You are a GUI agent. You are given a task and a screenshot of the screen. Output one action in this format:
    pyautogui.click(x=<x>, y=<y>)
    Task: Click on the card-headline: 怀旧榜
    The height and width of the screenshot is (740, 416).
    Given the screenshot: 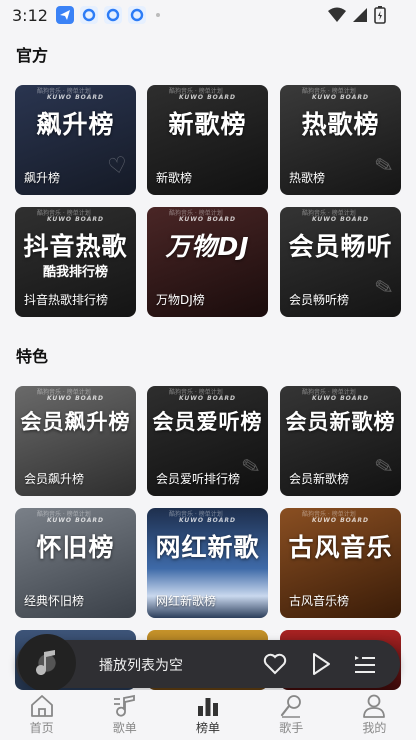 What is the action you would take?
    pyautogui.click(x=75, y=547)
    